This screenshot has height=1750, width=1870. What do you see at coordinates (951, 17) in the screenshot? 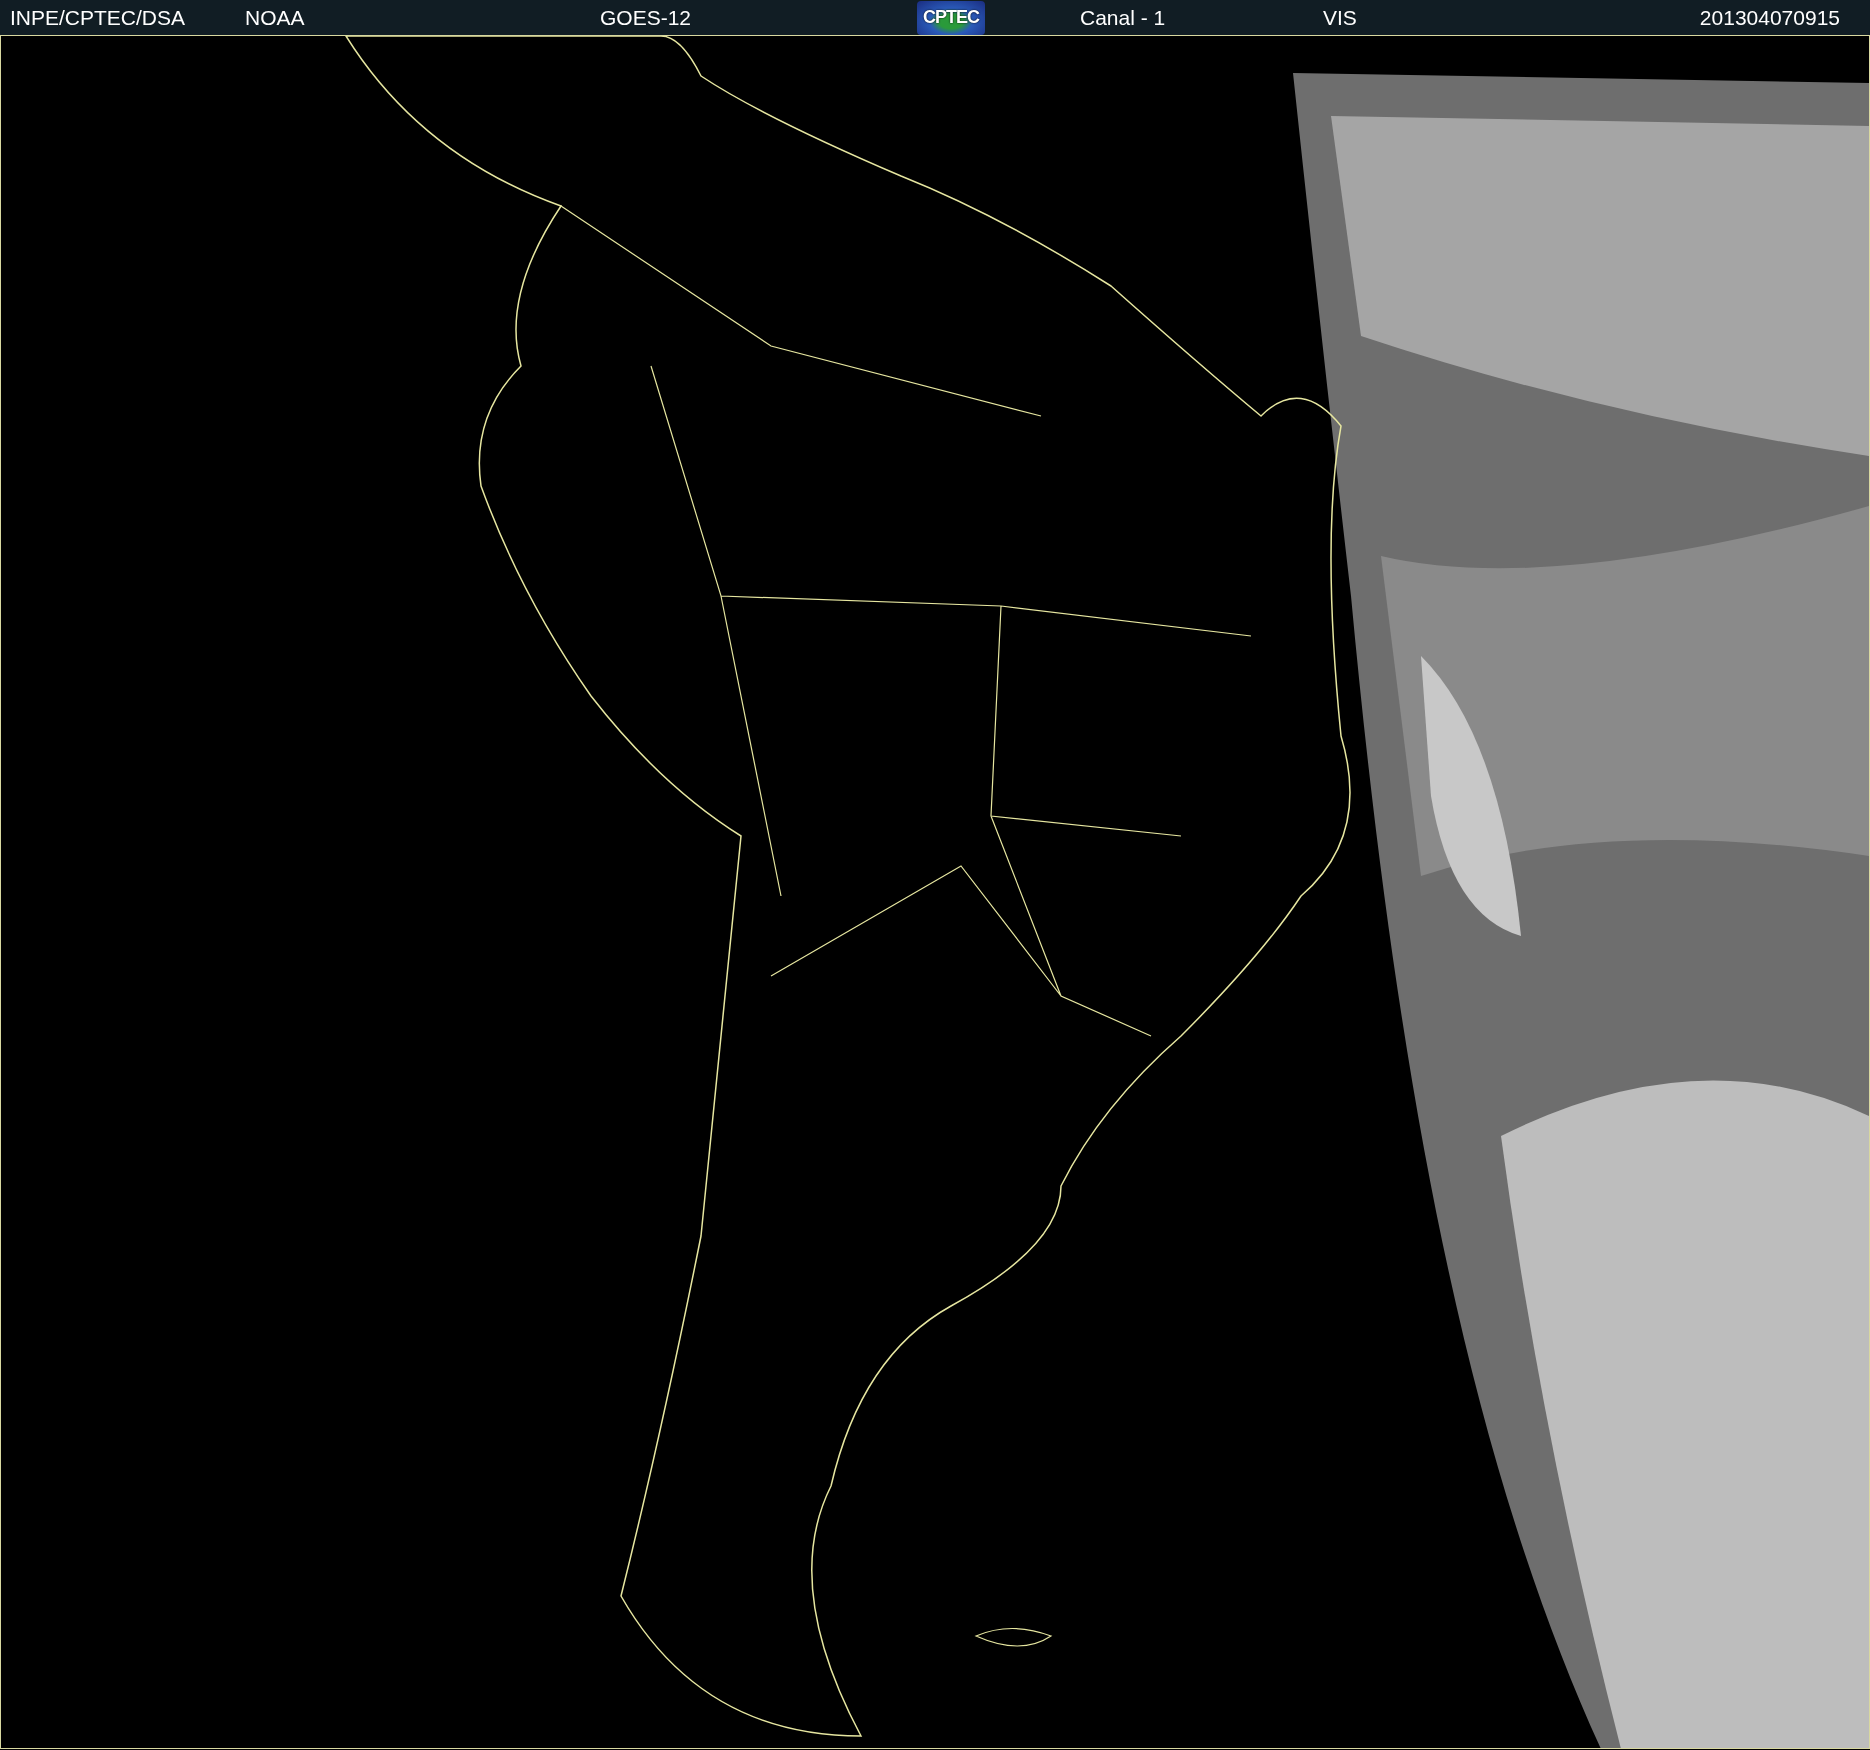
I see `logo: CPTEC` at bounding box center [951, 17].